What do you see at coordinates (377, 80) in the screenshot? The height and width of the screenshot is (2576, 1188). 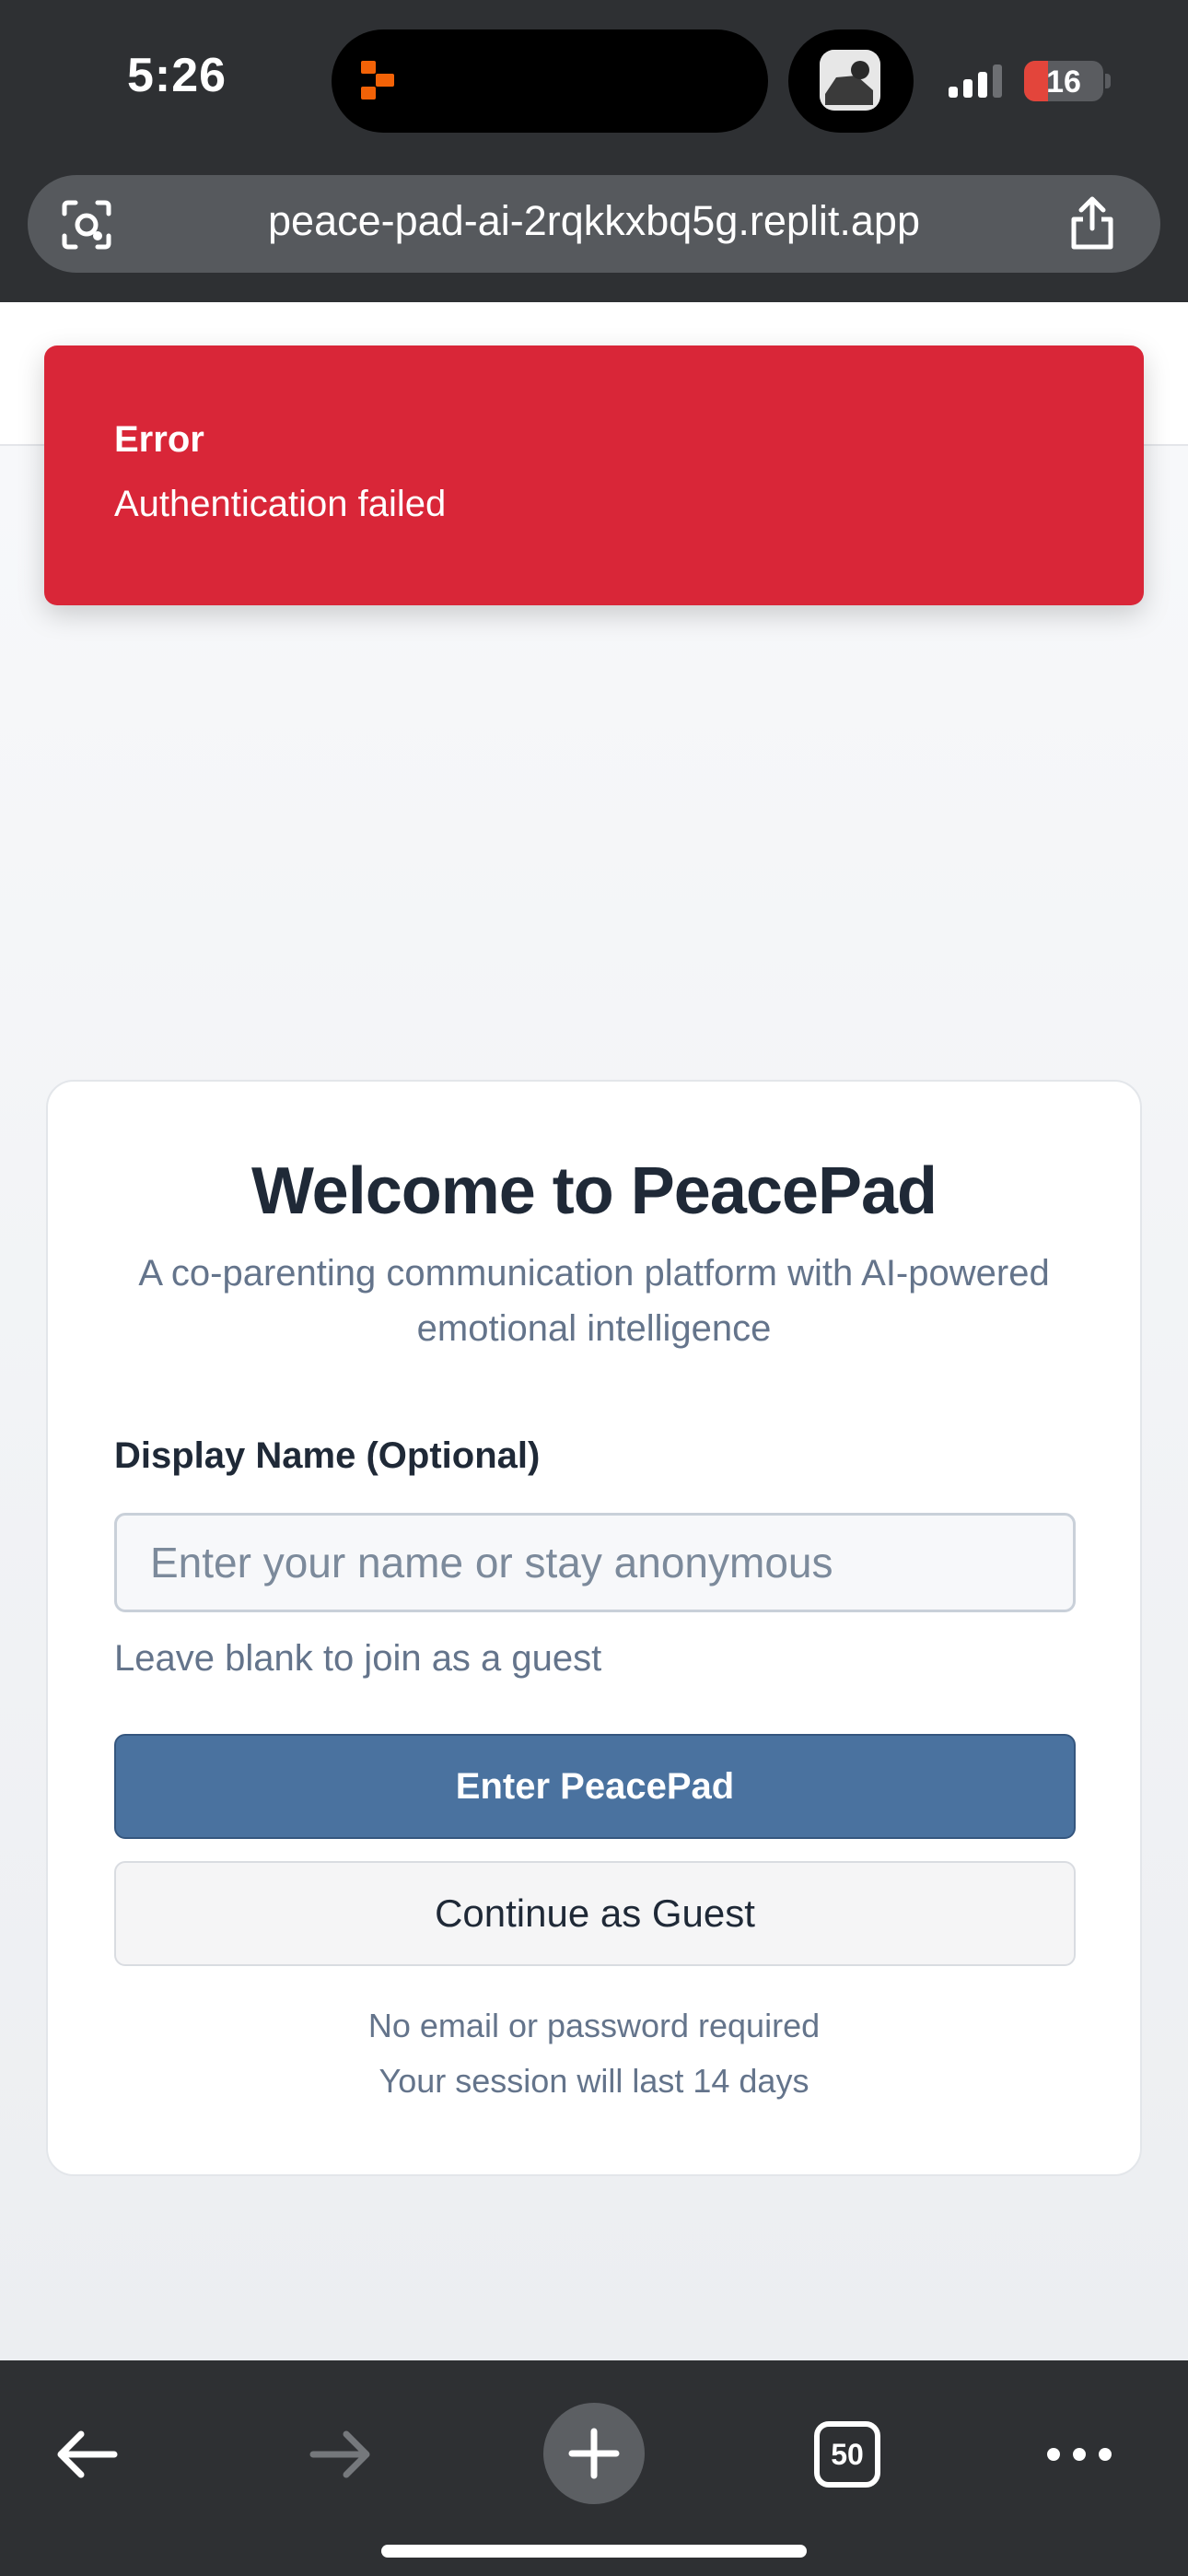 I see `app-activity-icon` at bounding box center [377, 80].